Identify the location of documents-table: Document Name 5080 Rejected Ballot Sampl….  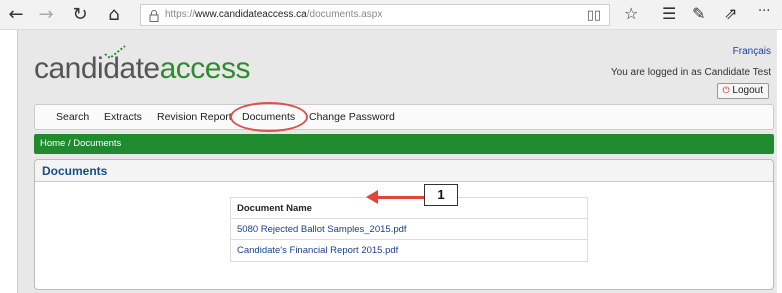
(409, 229).